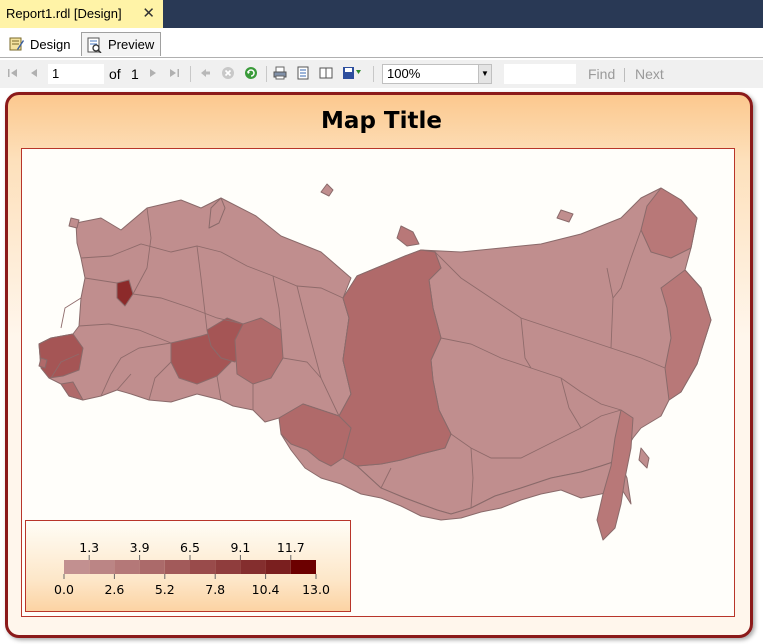 This screenshot has height=644, width=763. What do you see at coordinates (43, 363) in the screenshot?
I see `map-island-kaliningrad` at bounding box center [43, 363].